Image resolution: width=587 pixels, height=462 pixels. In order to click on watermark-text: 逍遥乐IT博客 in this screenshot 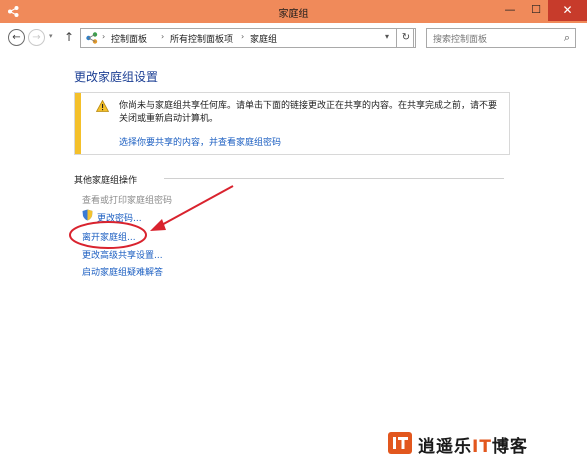, I will do `click(473, 447)`.